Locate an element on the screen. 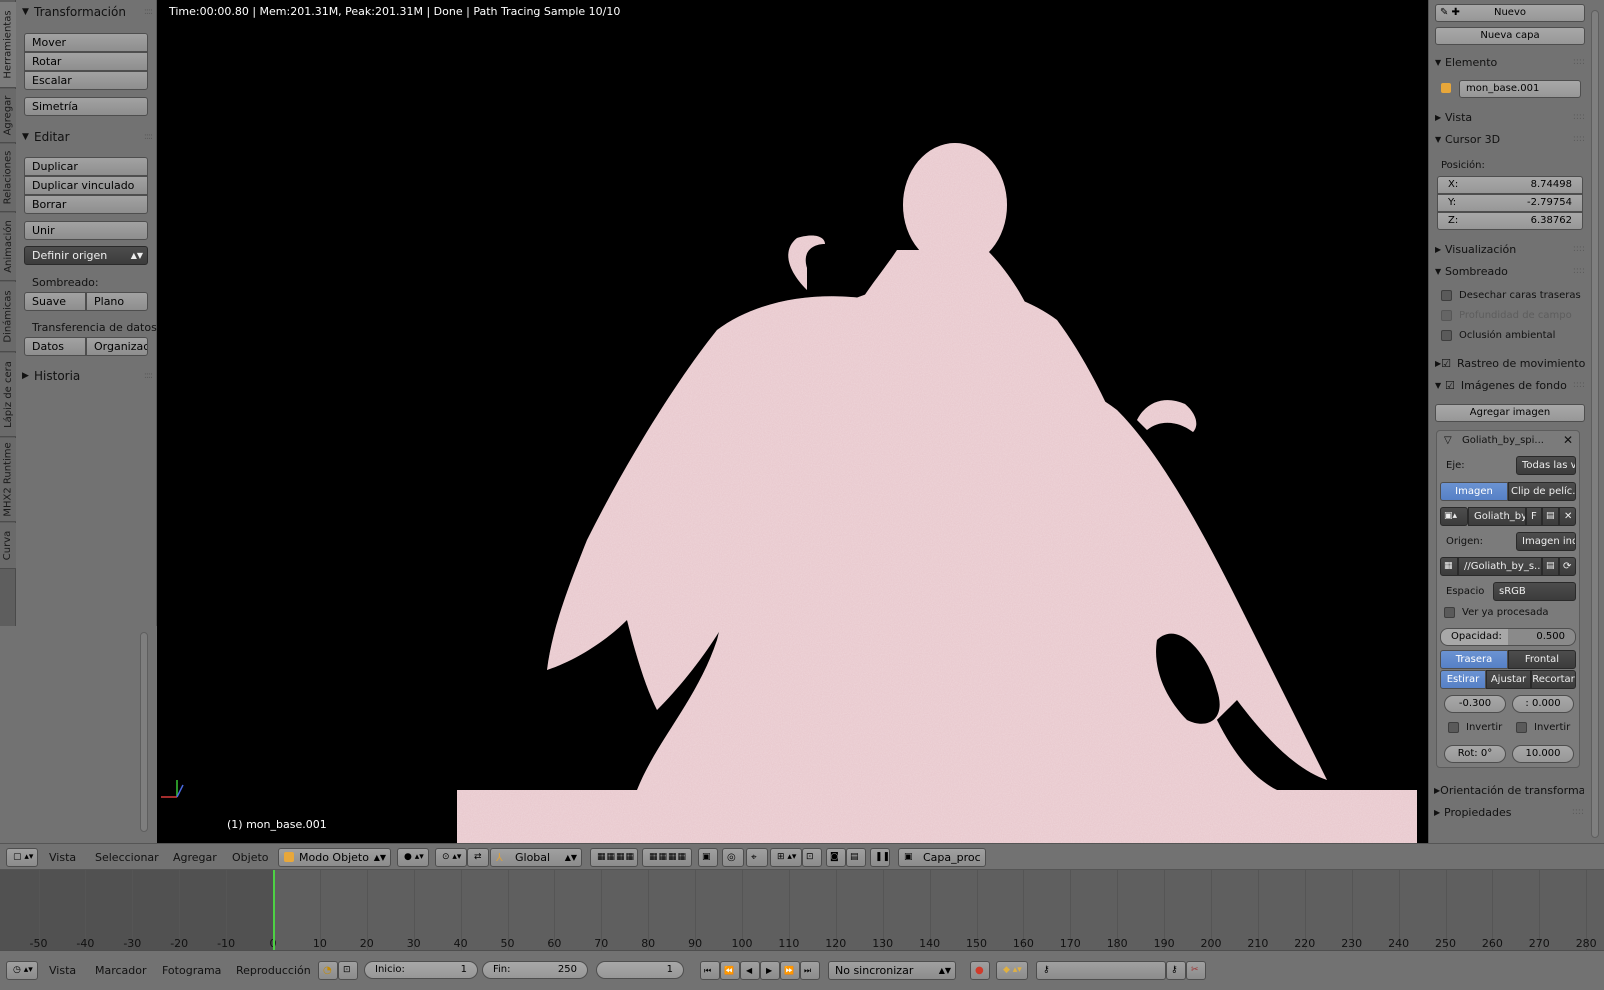  menu-add: Agregar is located at coordinates (195, 857).